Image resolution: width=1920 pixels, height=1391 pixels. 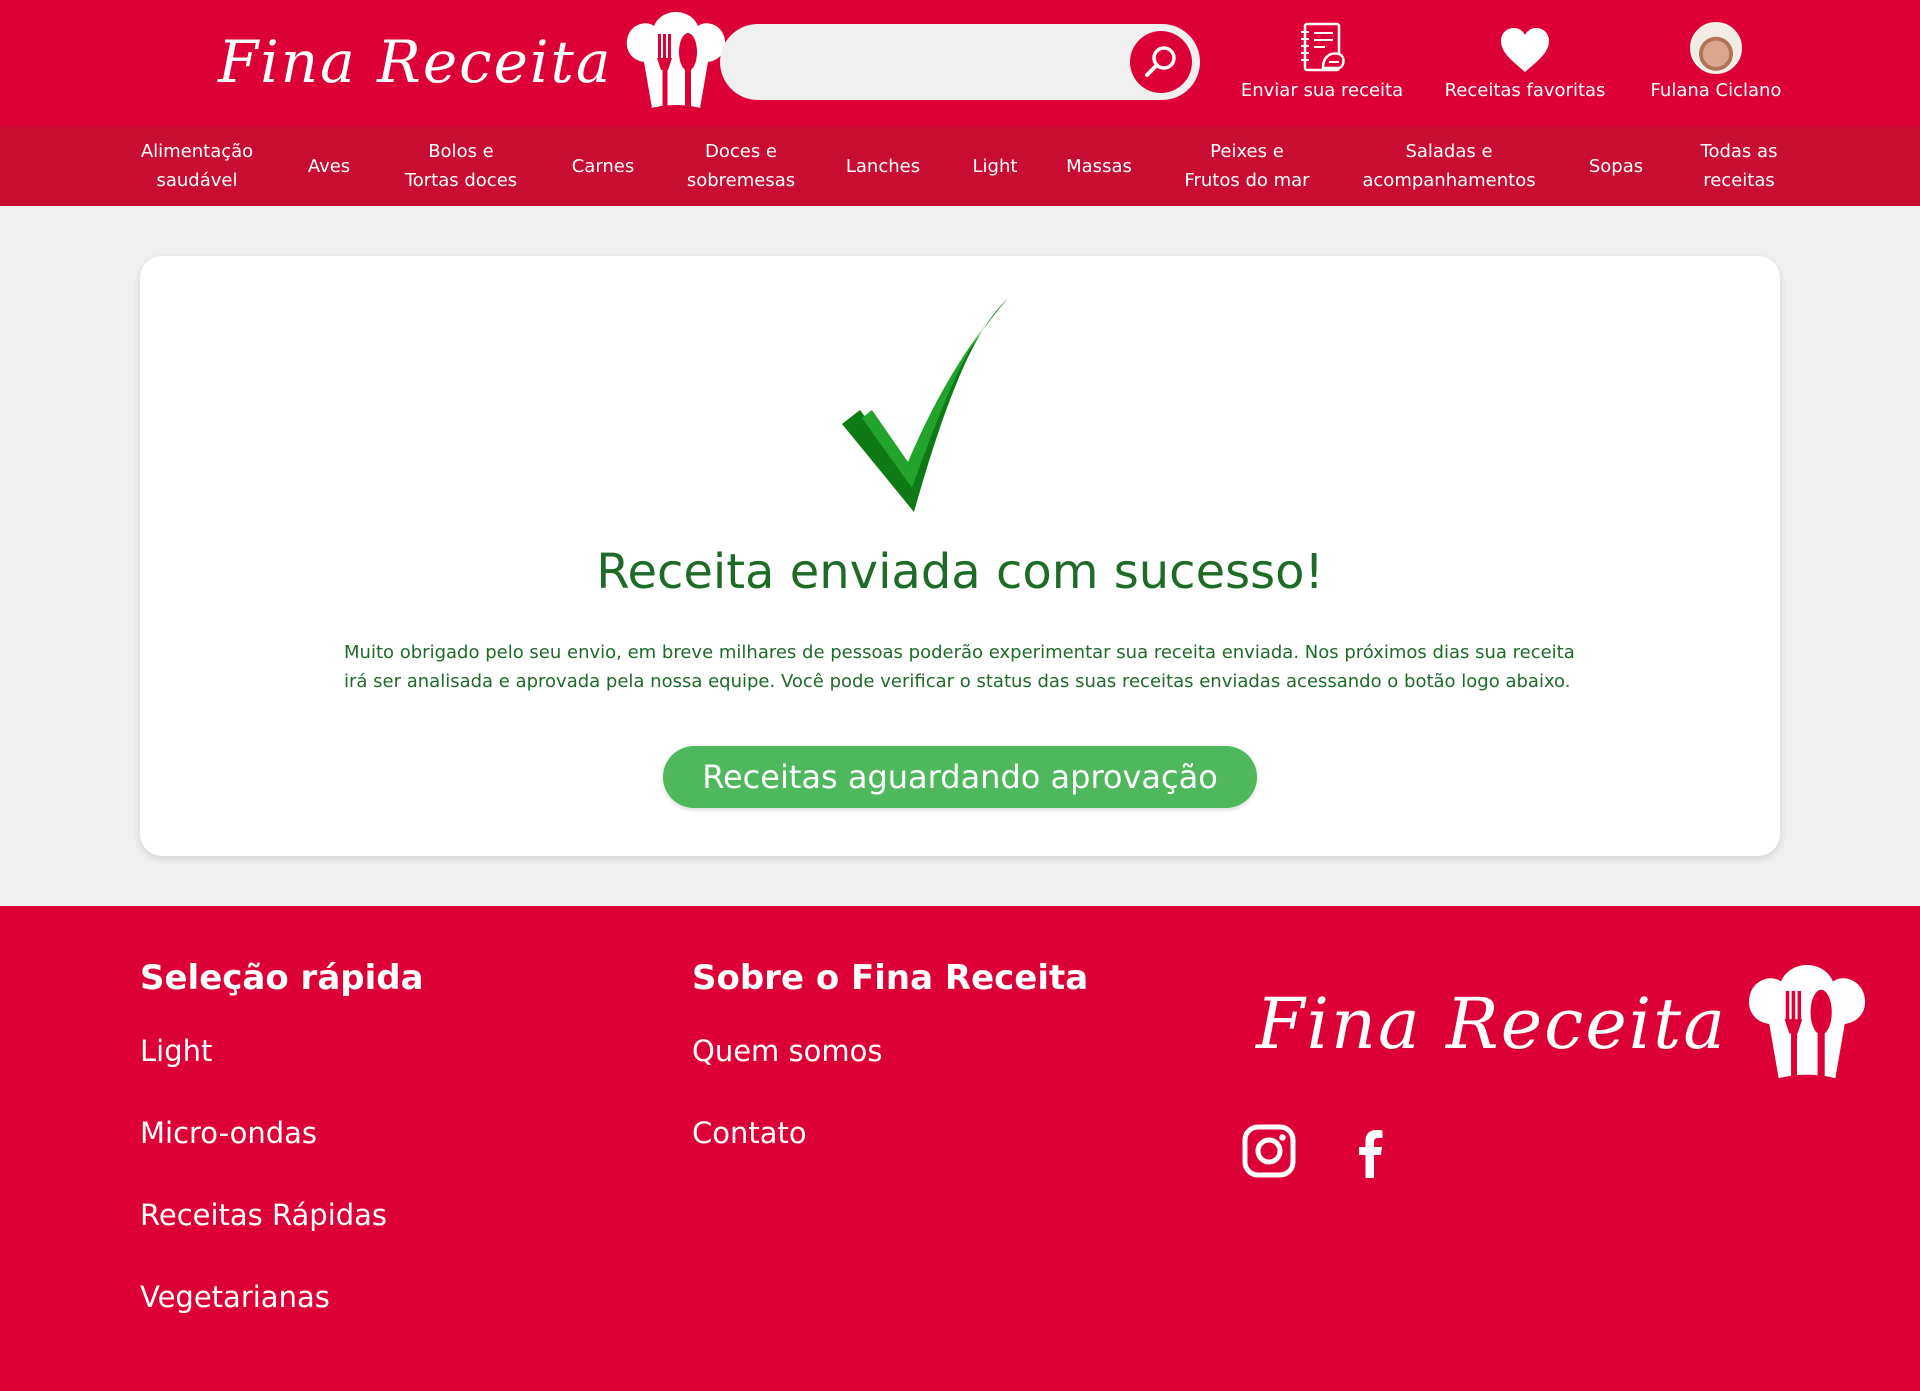 I want to click on nav-item-sopas: Sopas, so click(x=1616, y=166).